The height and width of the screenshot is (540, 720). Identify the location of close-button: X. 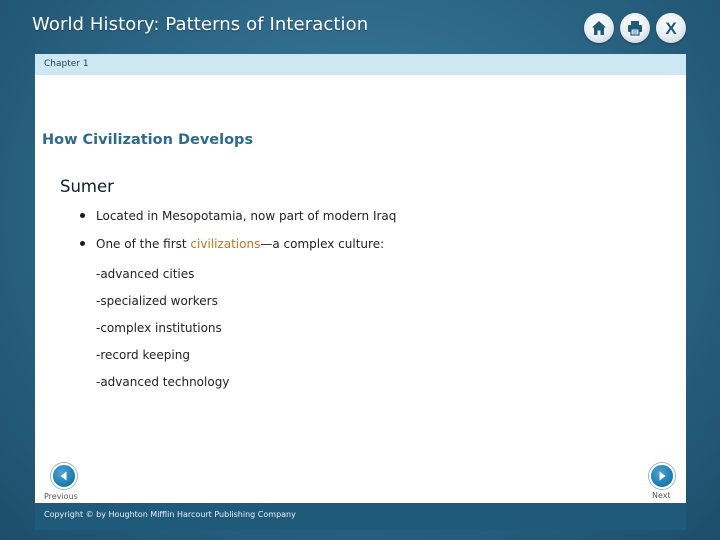
(671, 28).